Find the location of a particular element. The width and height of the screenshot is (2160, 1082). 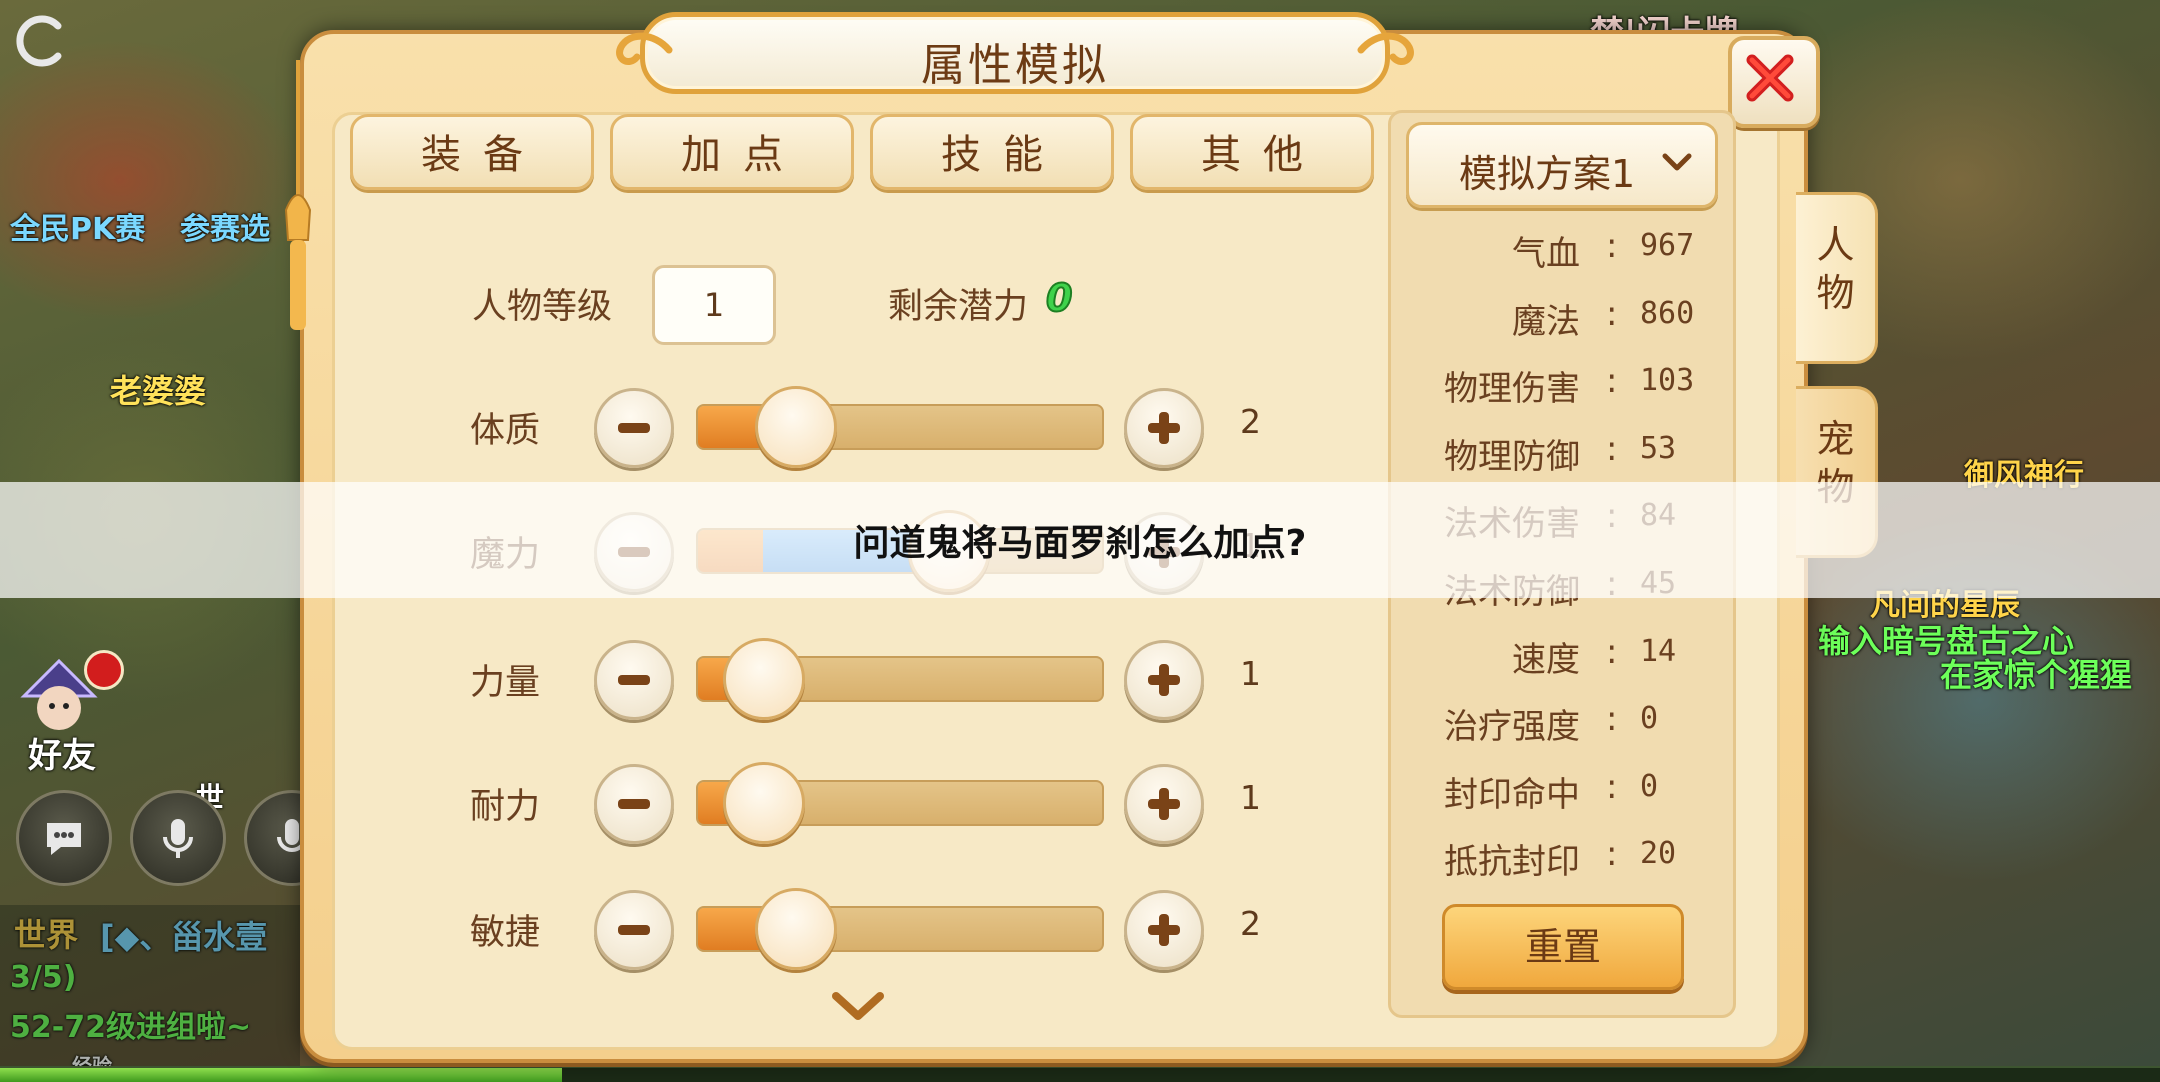

attribute-name: 物理伤害 is located at coordinates (1512, 389).